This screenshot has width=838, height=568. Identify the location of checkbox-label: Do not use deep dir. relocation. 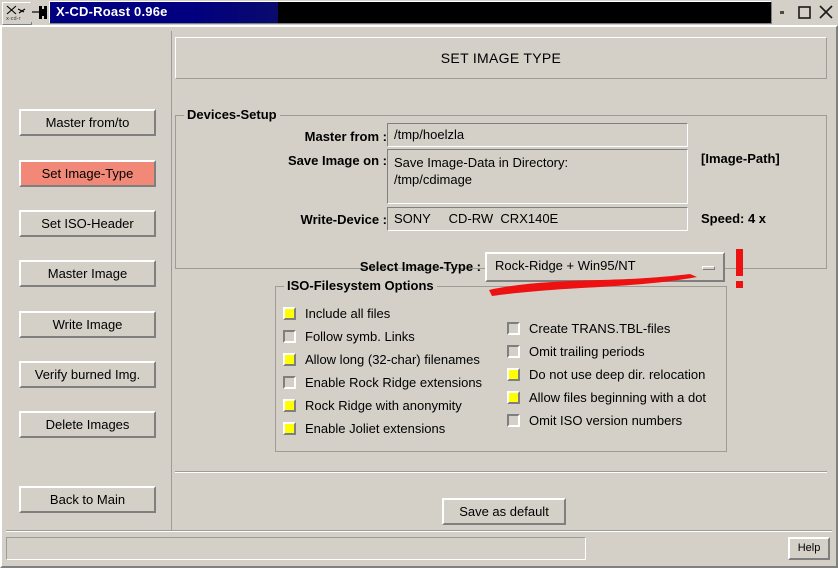
(617, 374).